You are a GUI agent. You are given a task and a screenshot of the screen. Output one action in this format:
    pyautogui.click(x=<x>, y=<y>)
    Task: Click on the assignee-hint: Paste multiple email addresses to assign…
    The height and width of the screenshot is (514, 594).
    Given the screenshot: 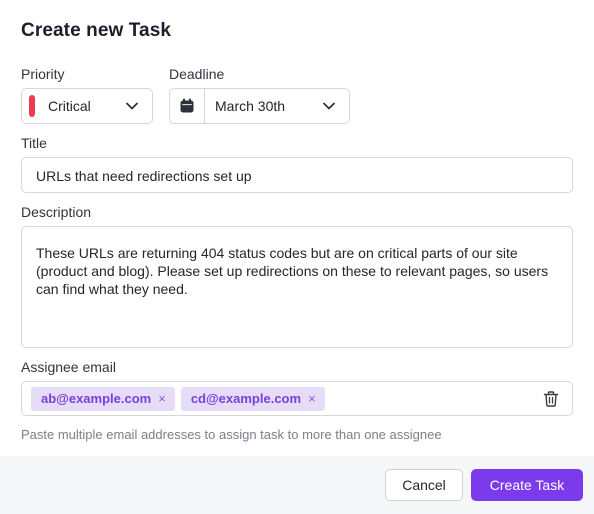 What is the action you would take?
    pyautogui.click(x=231, y=434)
    